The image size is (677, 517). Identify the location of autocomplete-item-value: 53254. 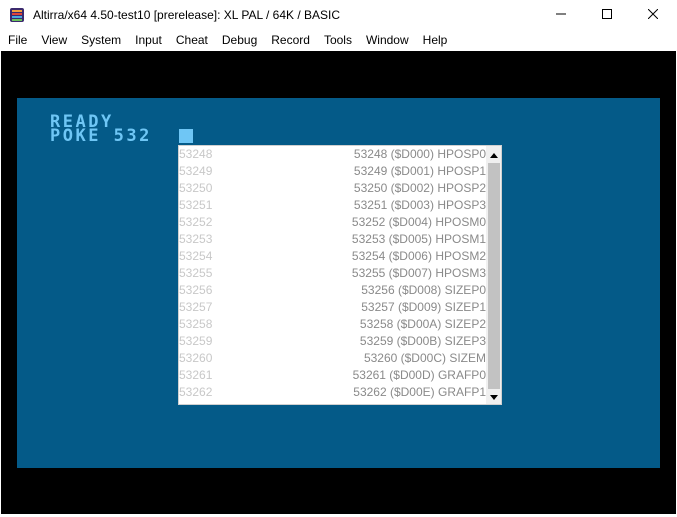
(196, 256).